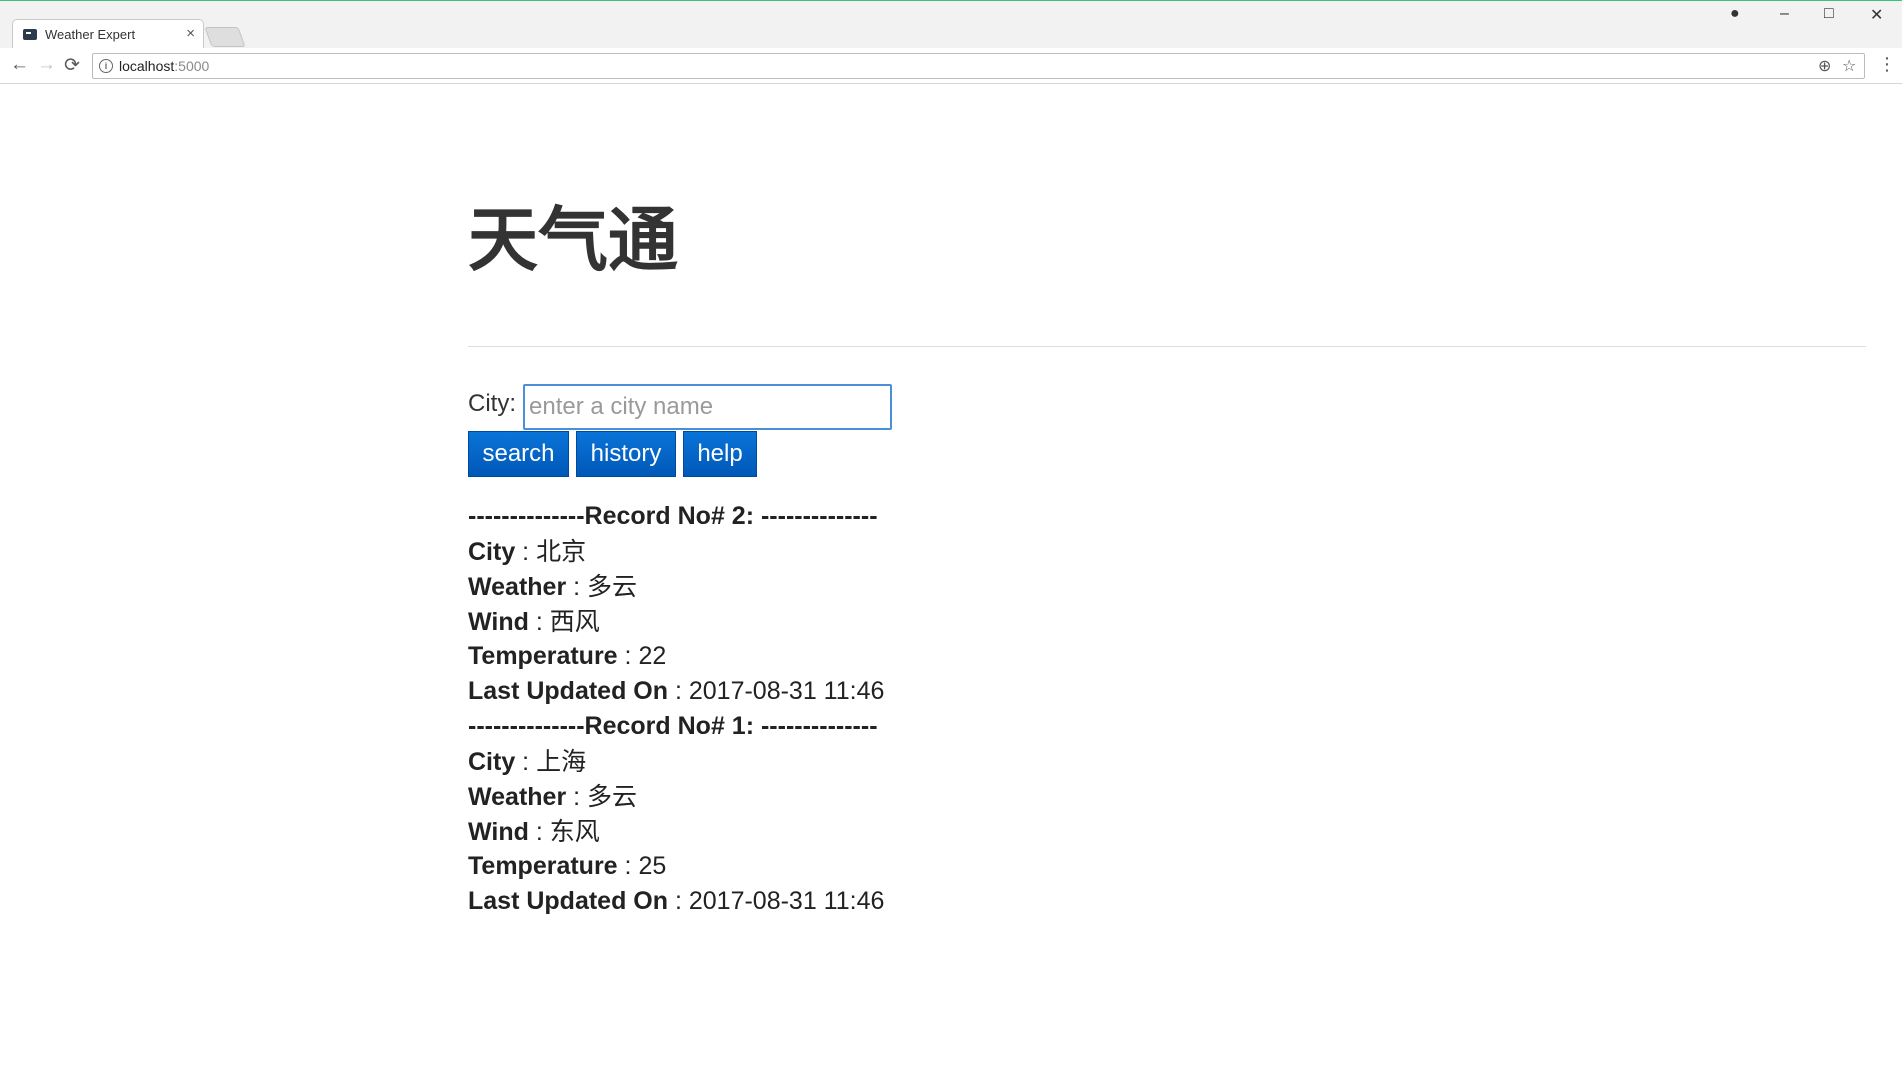  I want to click on account-icon: ●, so click(1735, 14).